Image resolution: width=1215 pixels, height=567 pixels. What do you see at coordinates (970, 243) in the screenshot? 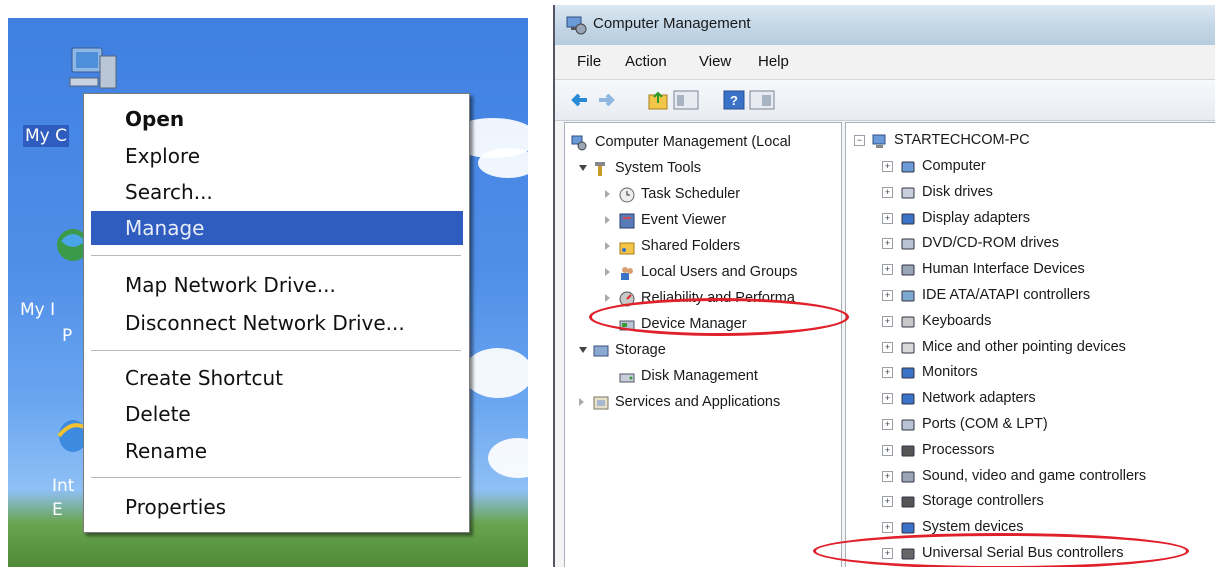
I see `device-category-dvd-cd-rom-drives: + DVD/CD-ROM drives` at bounding box center [970, 243].